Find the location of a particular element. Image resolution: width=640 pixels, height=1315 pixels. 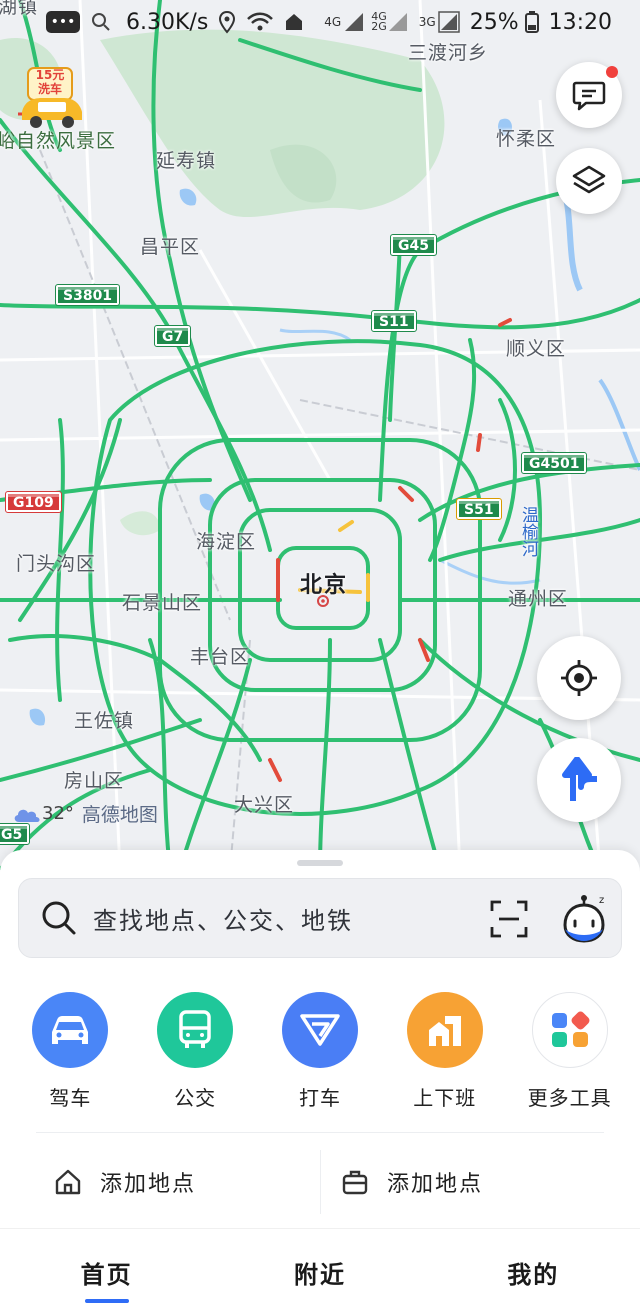

map-label-fangshan: 房山区 is located at coordinates (94, 781).